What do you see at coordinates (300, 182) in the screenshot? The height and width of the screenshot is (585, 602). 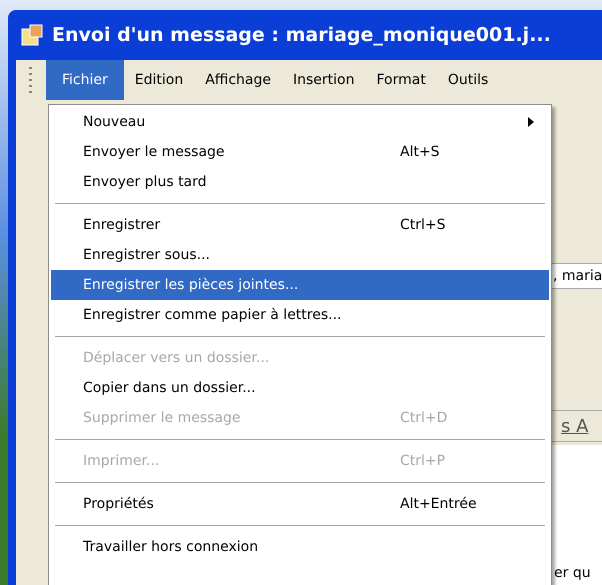 I see `menu-item: Envoyer plus tard` at bounding box center [300, 182].